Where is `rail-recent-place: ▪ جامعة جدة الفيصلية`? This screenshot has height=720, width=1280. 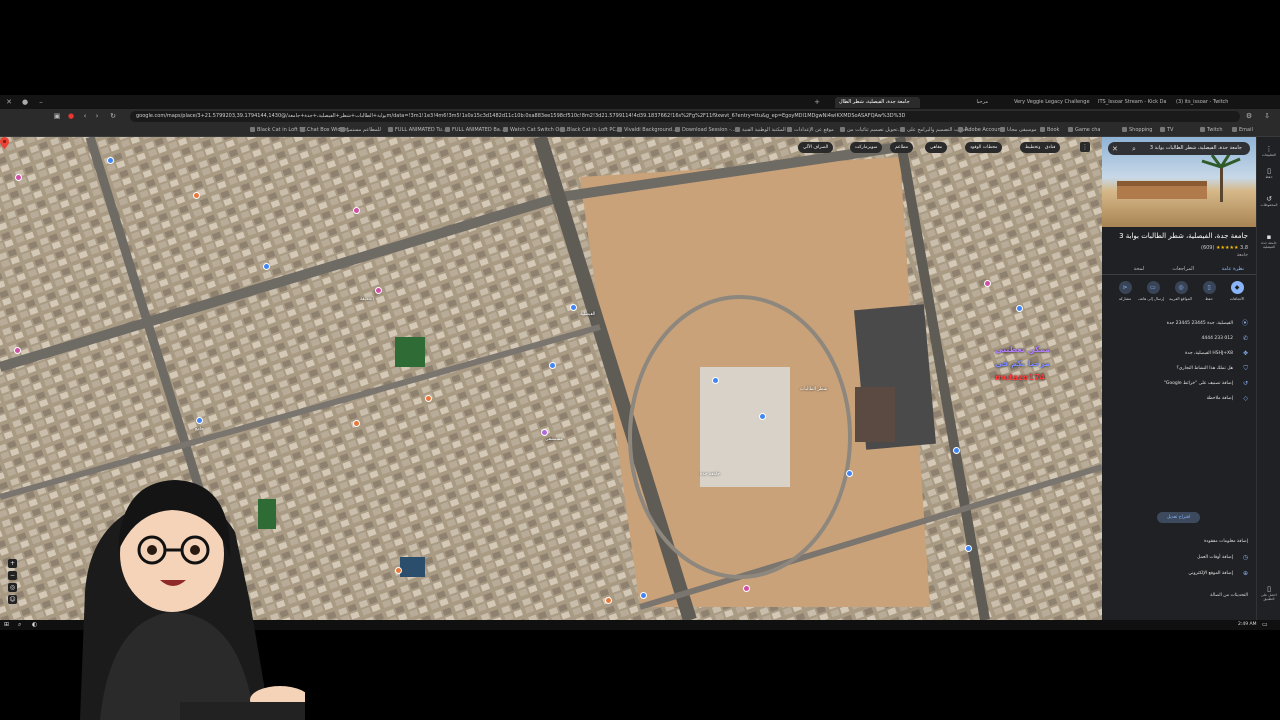 rail-recent-place: ▪ جامعة جدة الفيصلية is located at coordinates (1269, 241).